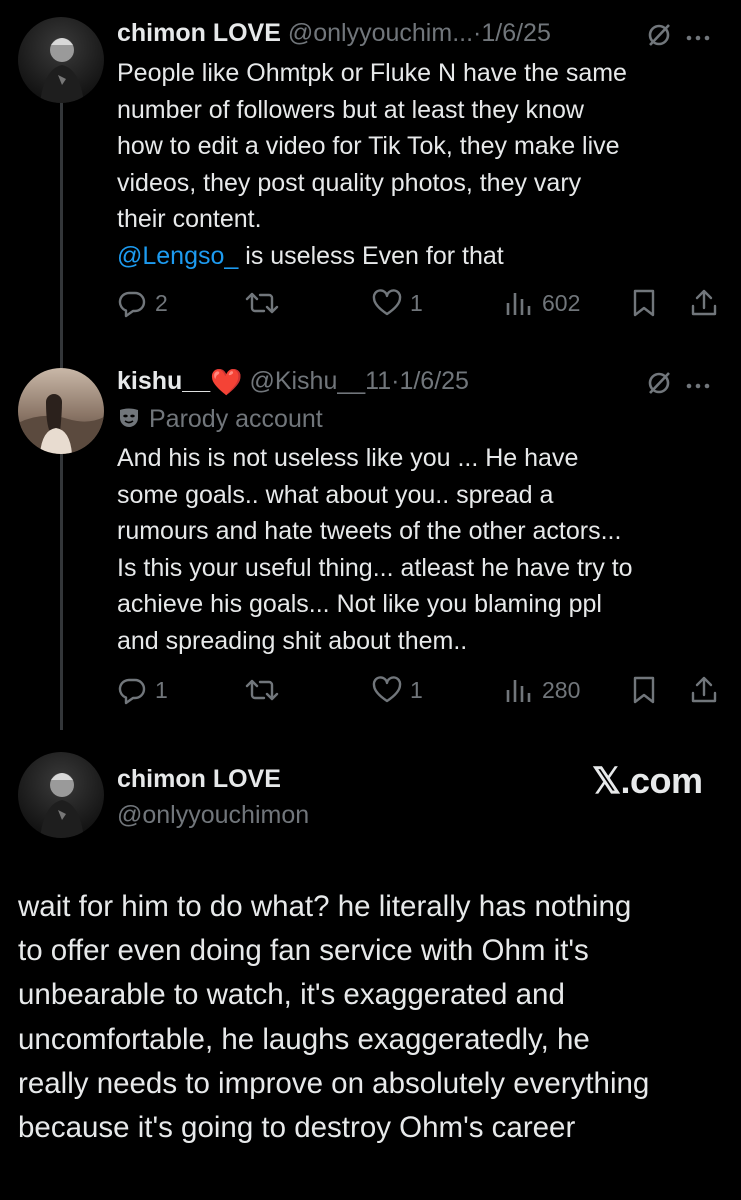  What do you see at coordinates (371, 255) in the screenshot?
I see `mention-tail: is useless Even for that` at bounding box center [371, 255].